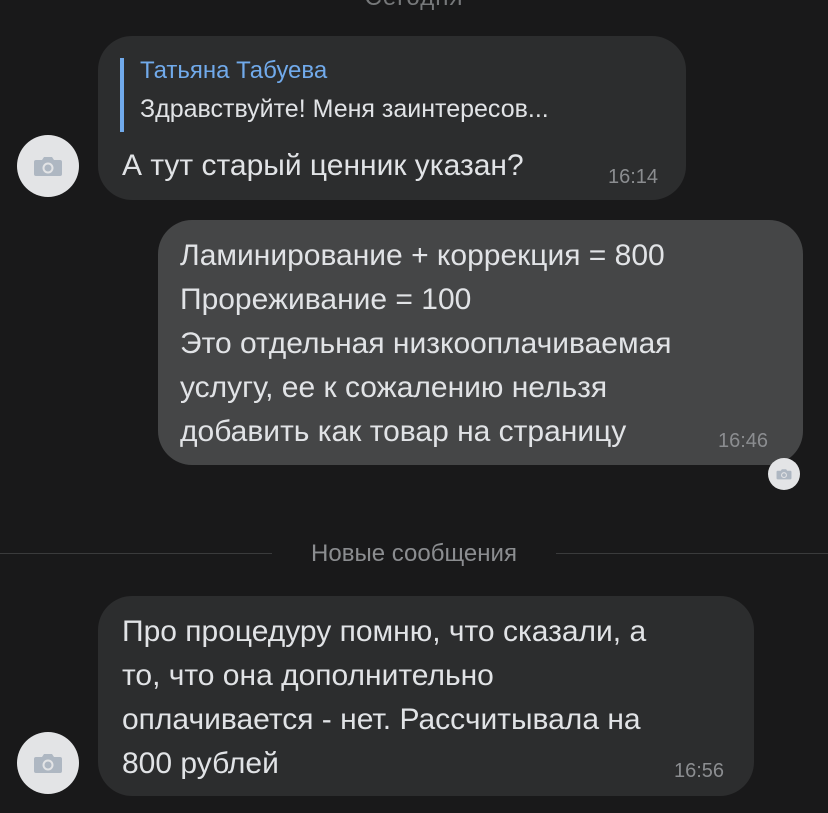 The image size is (828, 813). I want to click on message-time: 16:46, so click(743, 441).